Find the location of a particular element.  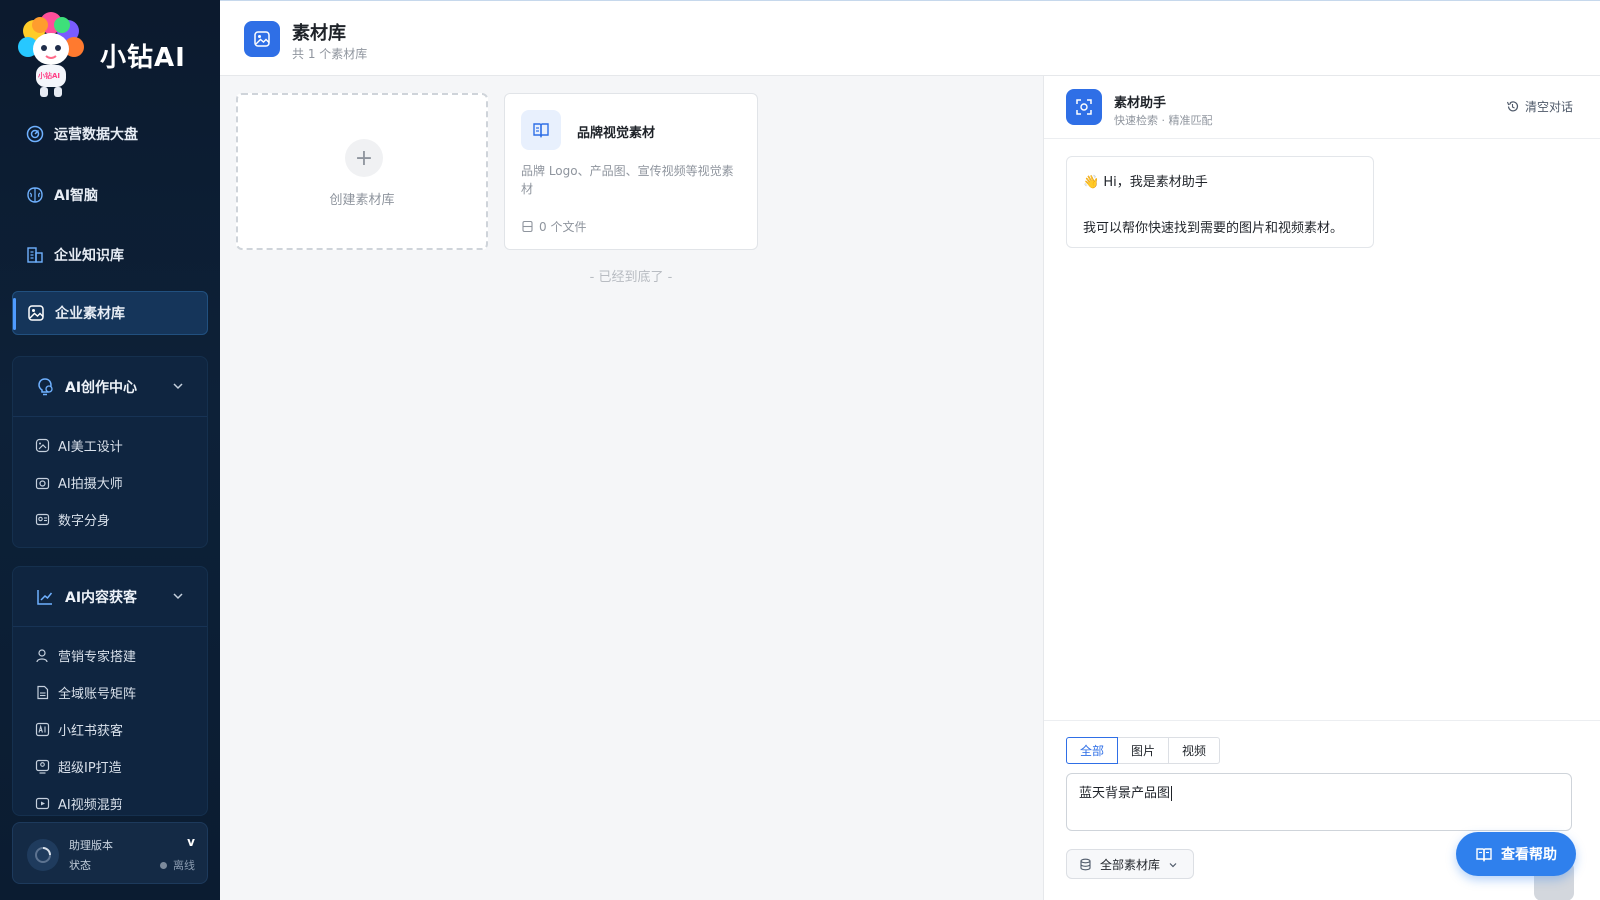

nav-item-knowledge-base: 企业知识库 is located at coordinates (110, 255).